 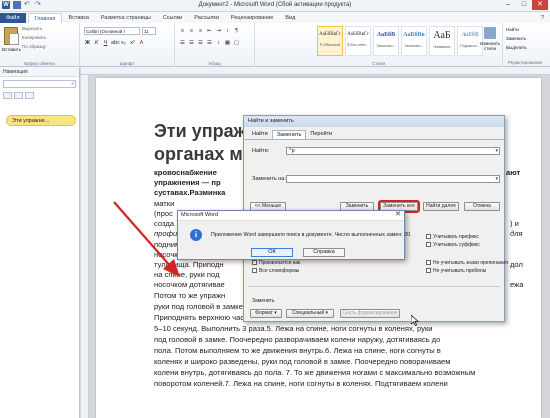 I want to click on option-all-forms: Все словоформы, so click(x=275, y=271).